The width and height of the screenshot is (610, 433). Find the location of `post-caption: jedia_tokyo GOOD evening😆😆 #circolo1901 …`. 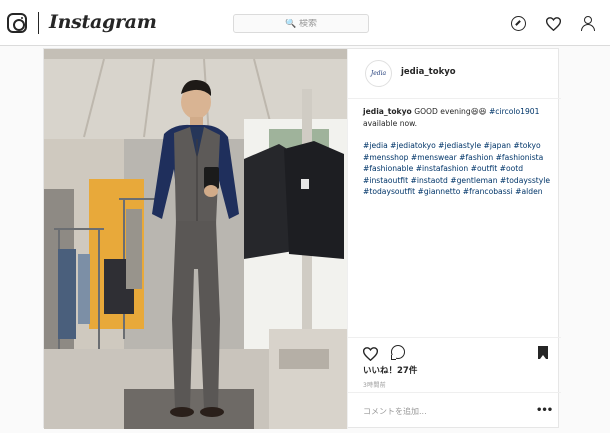

post-caption: jedia_tokyo GOOD evening😆😆 #circolo1901 … is located at coordinates (458, 152).